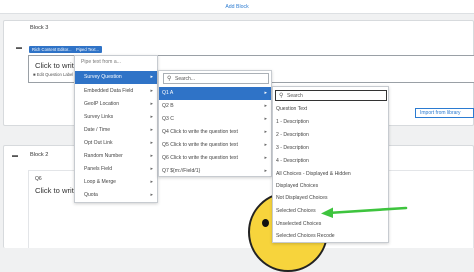 The height and width of the screenshot is (272, 474). I want to click on menu-item-label: Q6 Click to write the question text, so click(200, 158).